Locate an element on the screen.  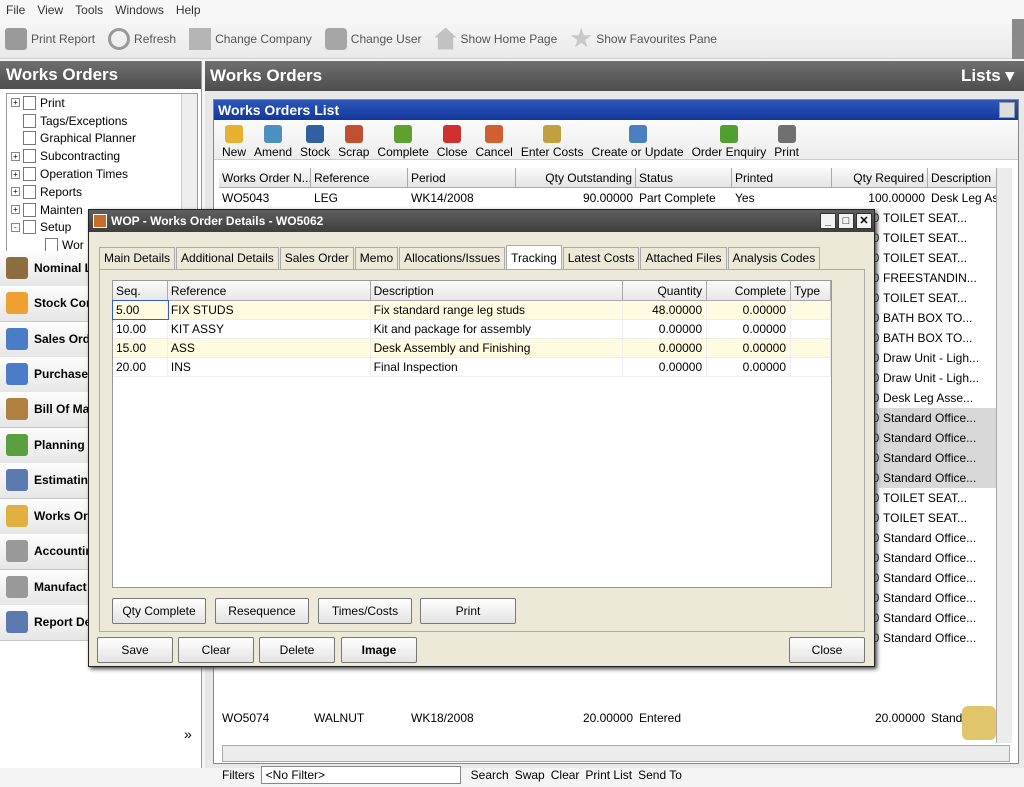
change-user-button: Change User is located at coordinates (373, 38).